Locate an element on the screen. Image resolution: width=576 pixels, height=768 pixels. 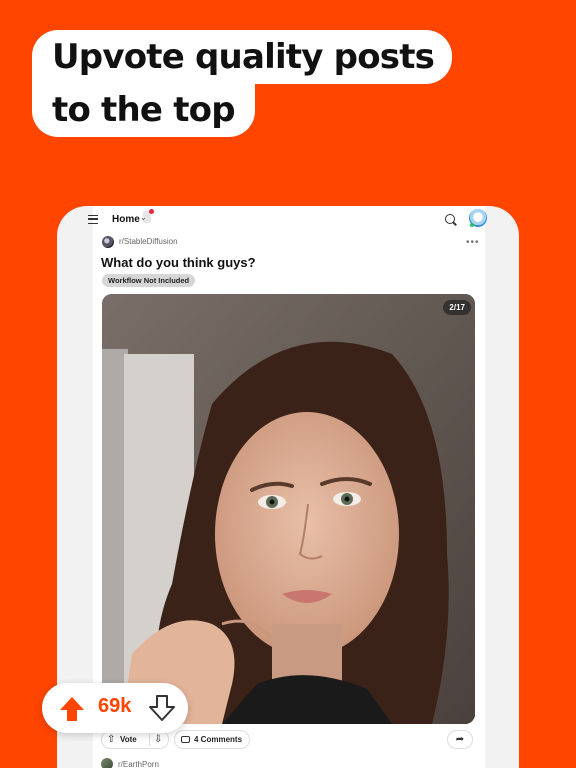
share-icon: ➦ is located at coordinates (460, 739).